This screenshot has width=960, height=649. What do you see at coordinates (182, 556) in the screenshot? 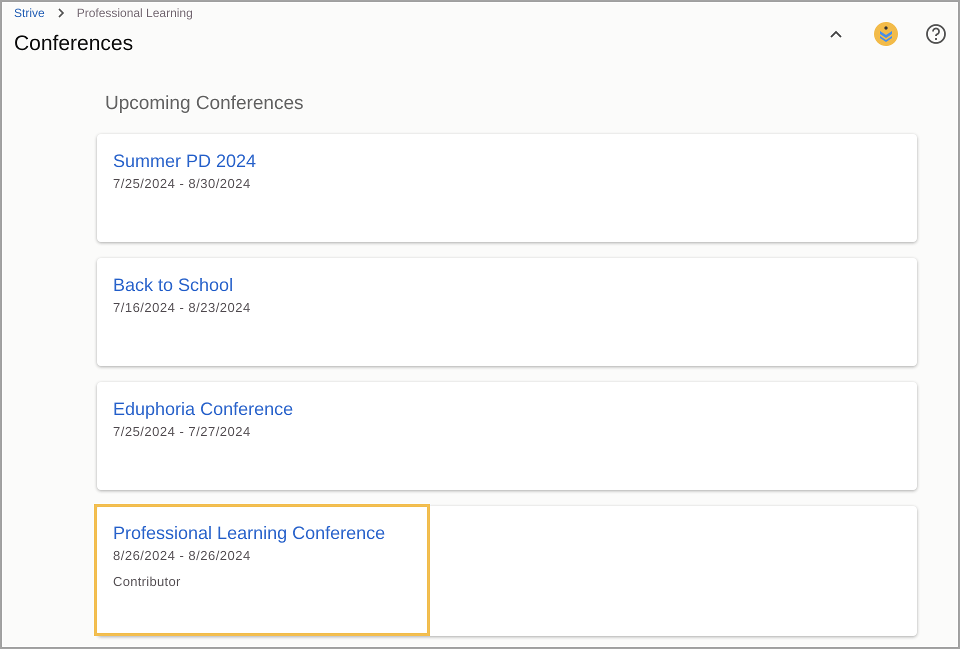
I see `conference-dates: 8/26/2024 - 8/26/2024` at bounding box center [182, 556].